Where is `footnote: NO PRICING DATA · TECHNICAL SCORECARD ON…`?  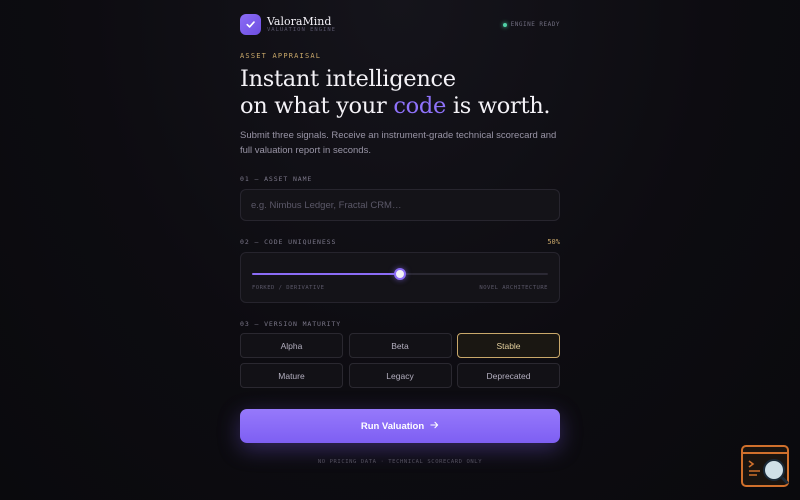
footnote: NO PRICING DATA · TECHNICAL SCORECARD ON… is located at coordinates (400, 462).